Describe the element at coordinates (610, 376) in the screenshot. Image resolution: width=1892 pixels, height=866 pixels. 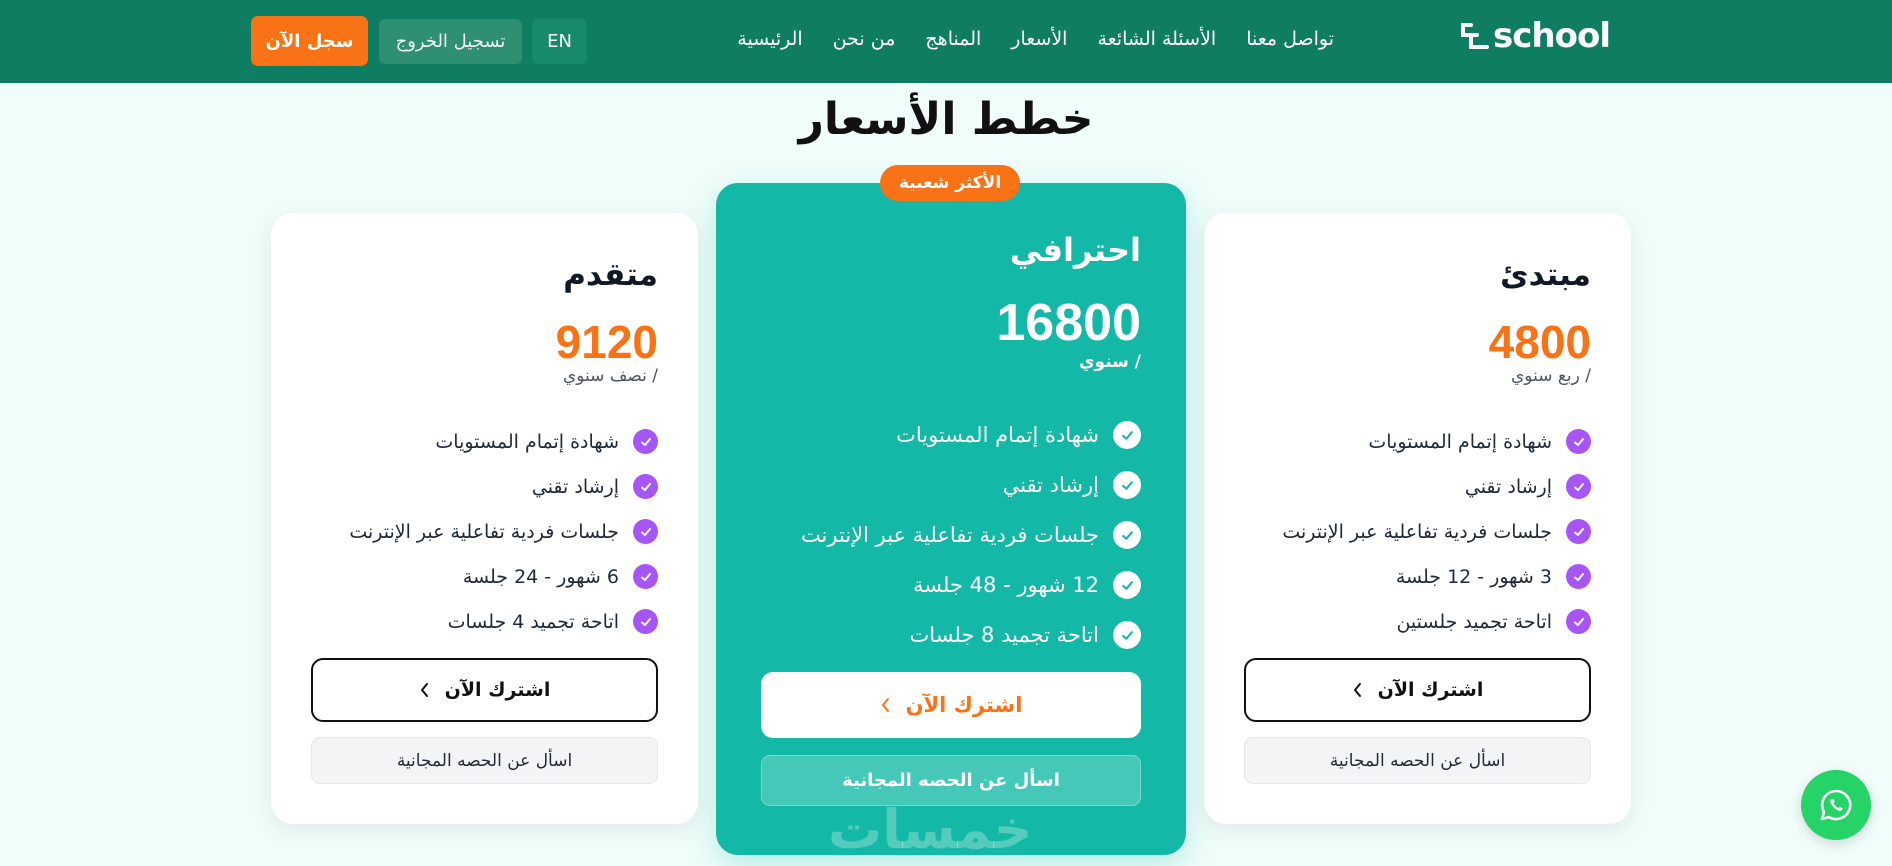
I see `plan-period: / نصف سنوي` at that location.